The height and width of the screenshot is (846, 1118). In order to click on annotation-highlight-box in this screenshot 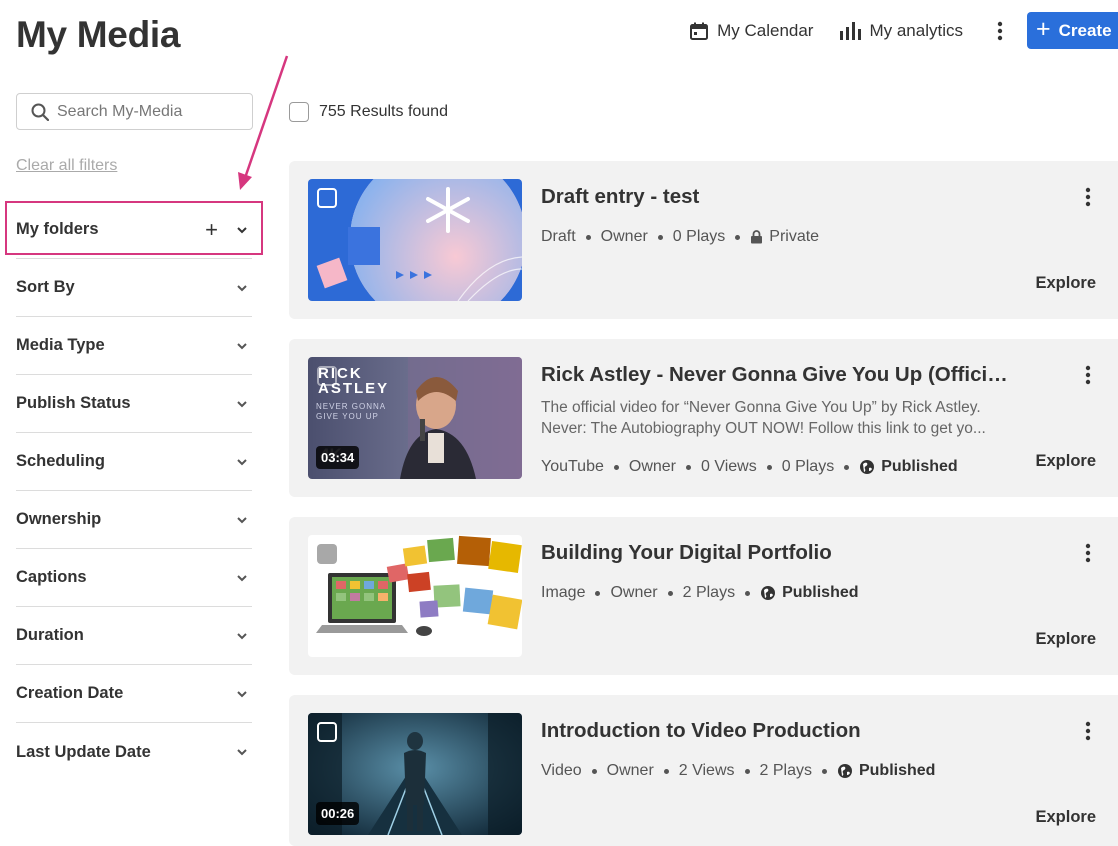, I will do `click(134, 228)`.